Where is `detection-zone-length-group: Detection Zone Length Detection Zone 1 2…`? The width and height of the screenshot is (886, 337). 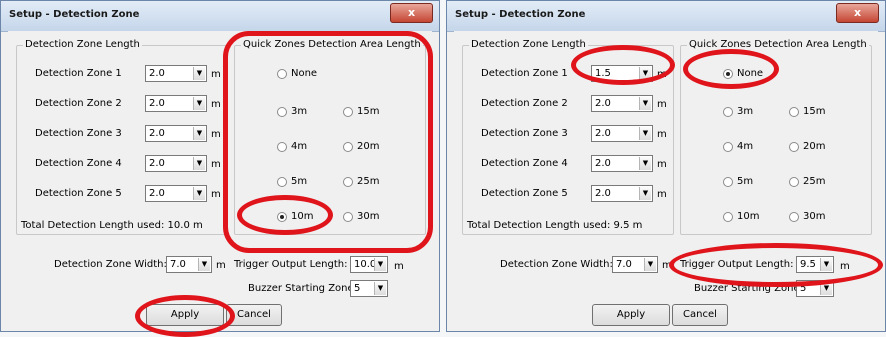 detection-zone-length-group: Detection Zone Length Detection Zone 1 2… is located at coordinates (122, 137).